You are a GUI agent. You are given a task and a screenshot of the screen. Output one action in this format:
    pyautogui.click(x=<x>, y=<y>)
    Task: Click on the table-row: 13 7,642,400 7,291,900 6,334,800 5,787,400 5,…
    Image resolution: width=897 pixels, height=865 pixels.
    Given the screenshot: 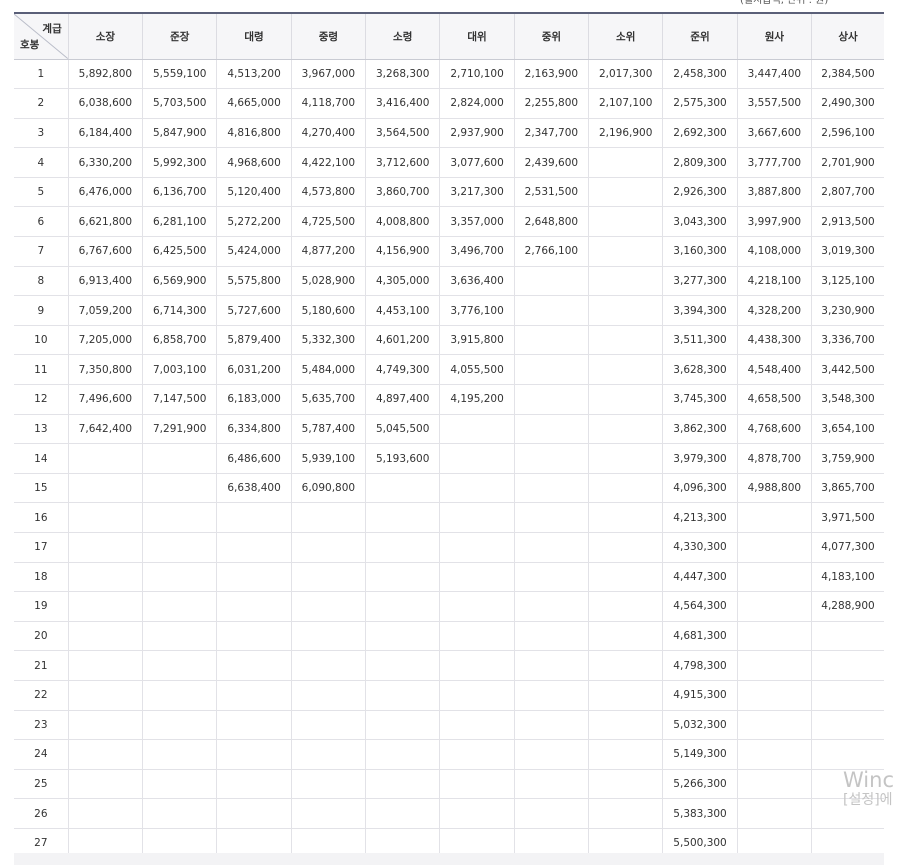 What is the action you would take?
    pyautogui.click(x=449, y=429)
    